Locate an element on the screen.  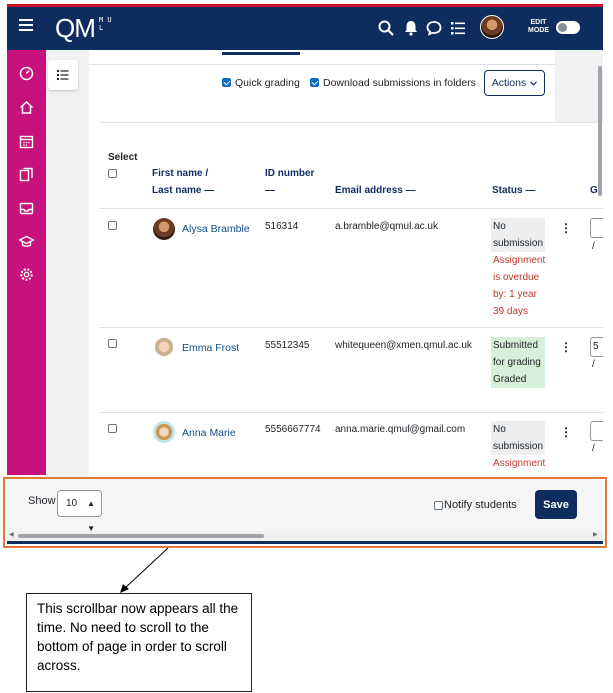
select-column-header: Select is located at coordinates (123, 157).